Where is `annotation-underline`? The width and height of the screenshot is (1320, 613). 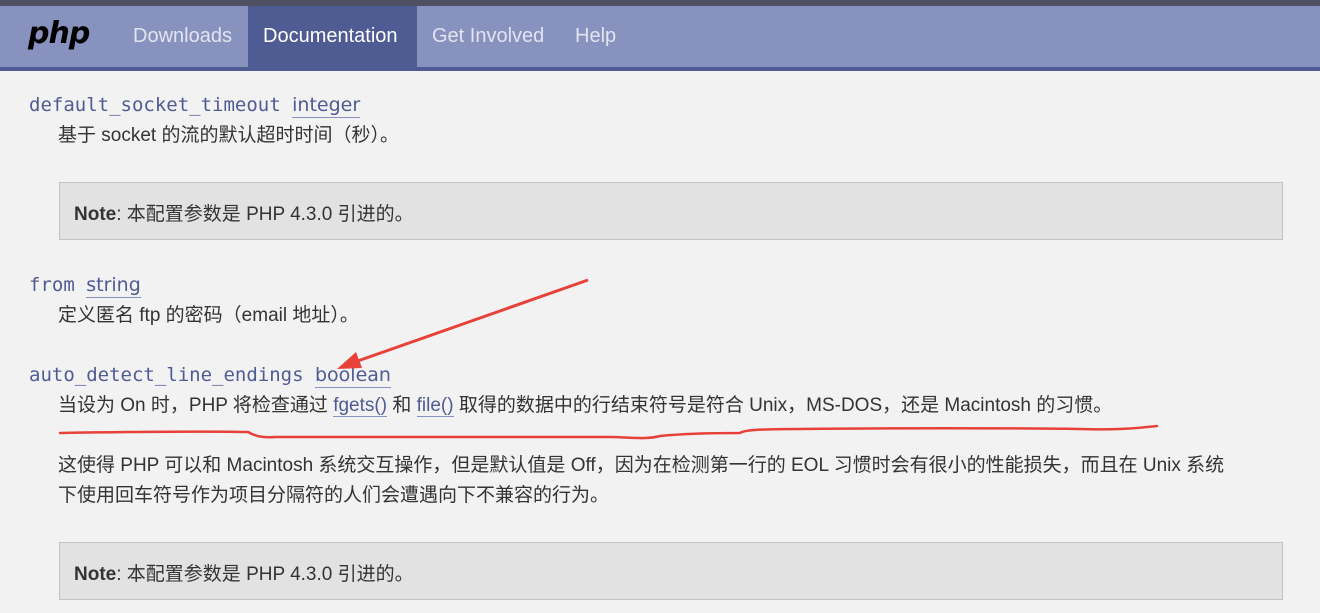 annotation-underline is located at coordinates (608, 432).